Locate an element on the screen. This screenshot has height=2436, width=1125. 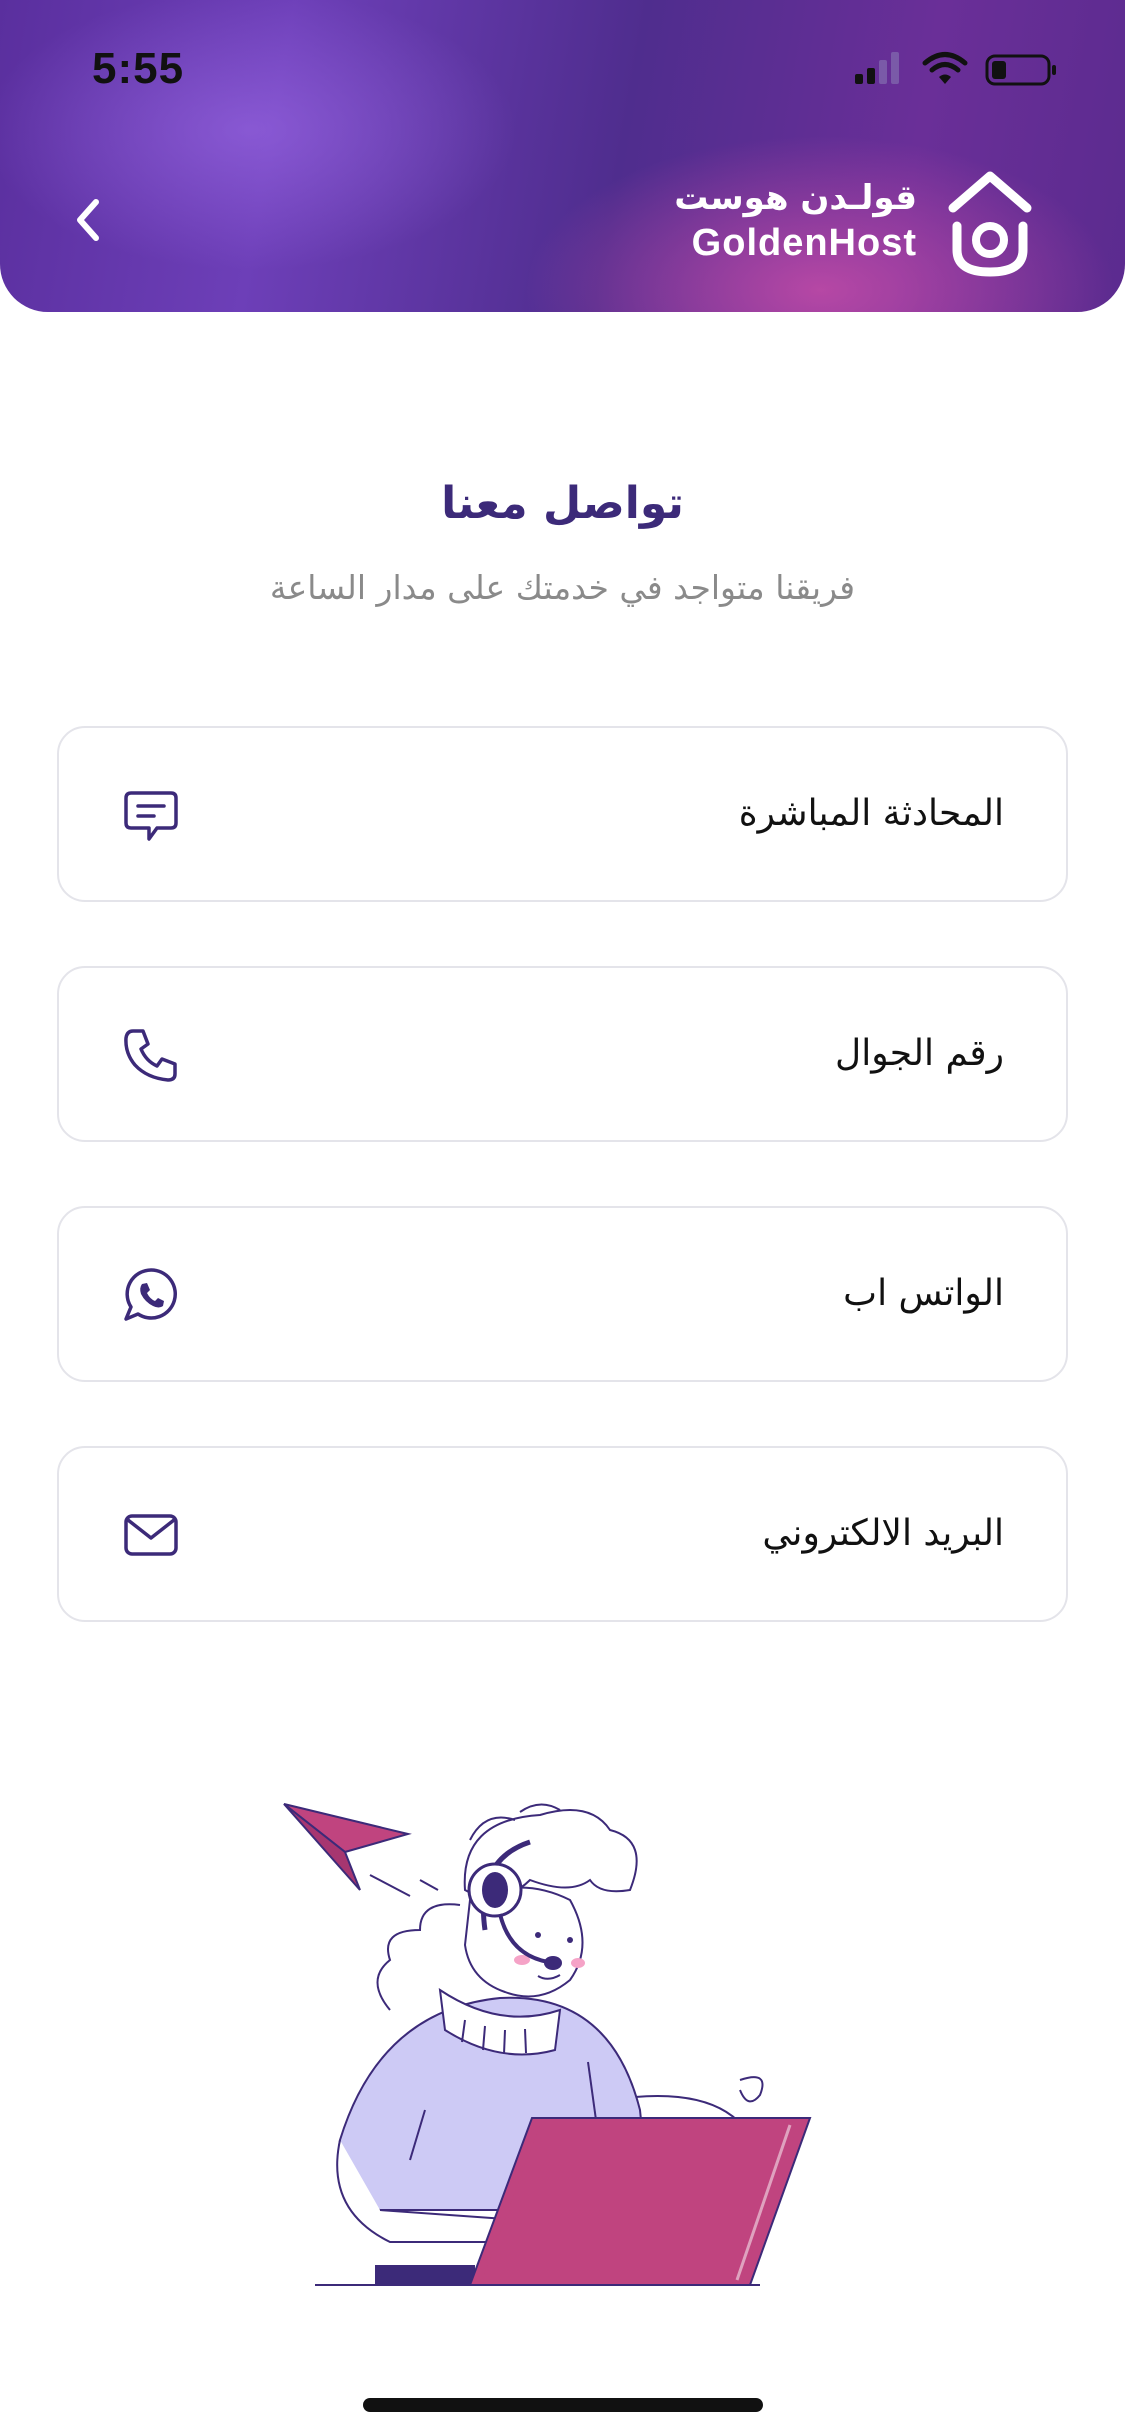
page-title: تواصل معنا is located at coordinates (562, 503).